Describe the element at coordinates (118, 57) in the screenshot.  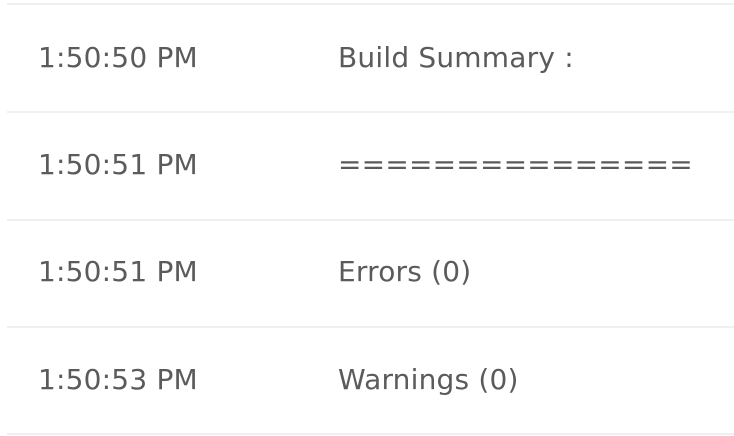
I see `log-timestamp: 1:50:50 PM` at that location.